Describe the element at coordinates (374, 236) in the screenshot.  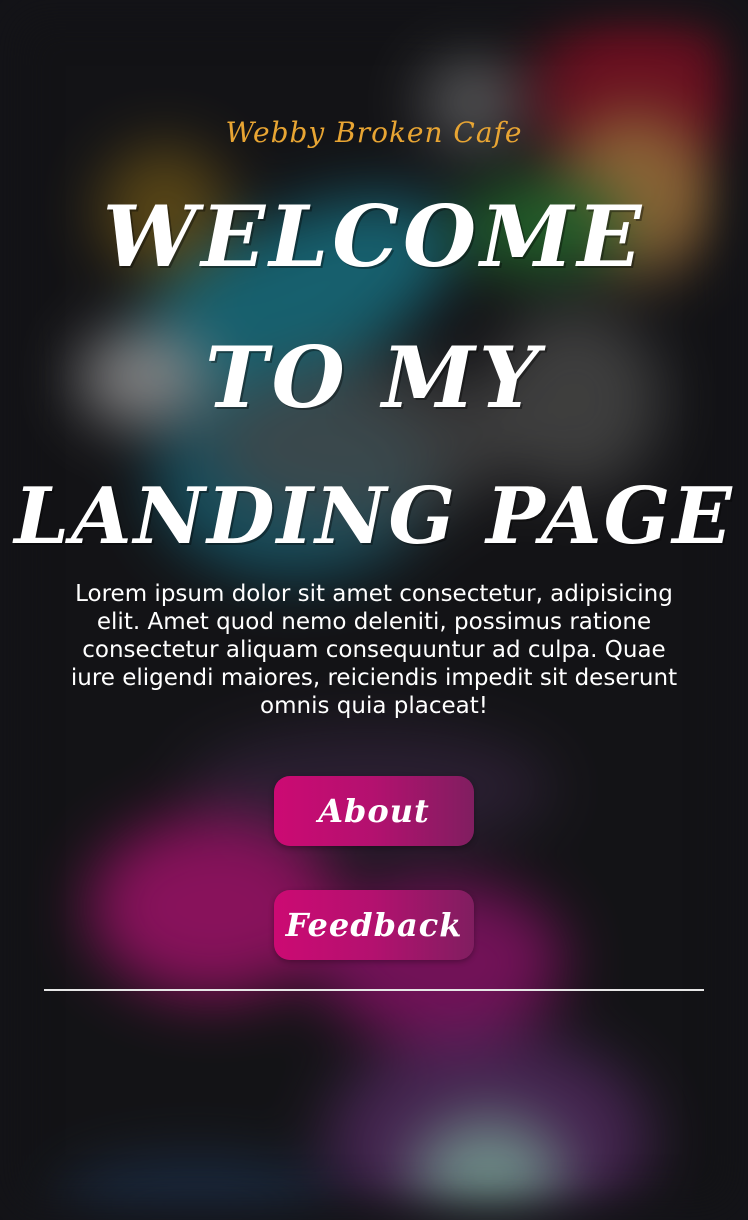
I see `headline-line-1: WELCOME` at that location.